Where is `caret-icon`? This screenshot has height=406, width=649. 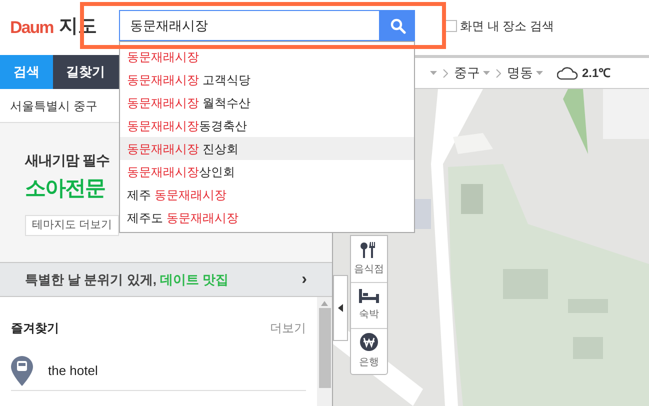 caret-icon is located at coordinates (340, 308).